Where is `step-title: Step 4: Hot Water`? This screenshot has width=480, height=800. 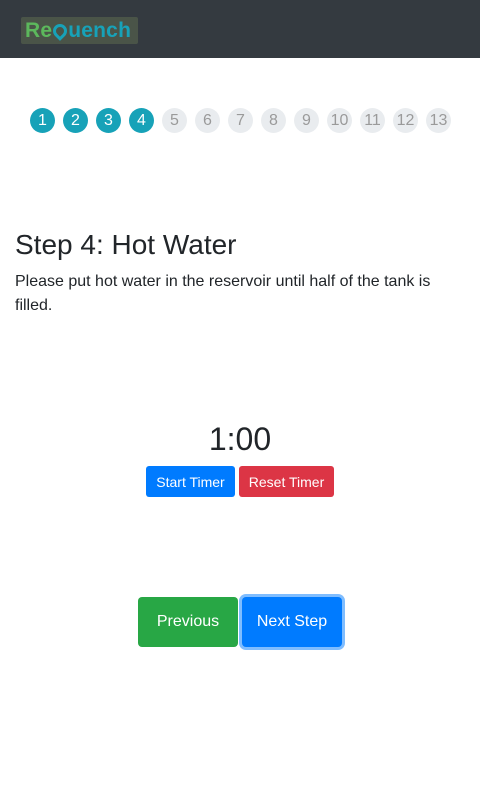 step-title: Step 4: Hot Water is located at coordinates (126, 244).